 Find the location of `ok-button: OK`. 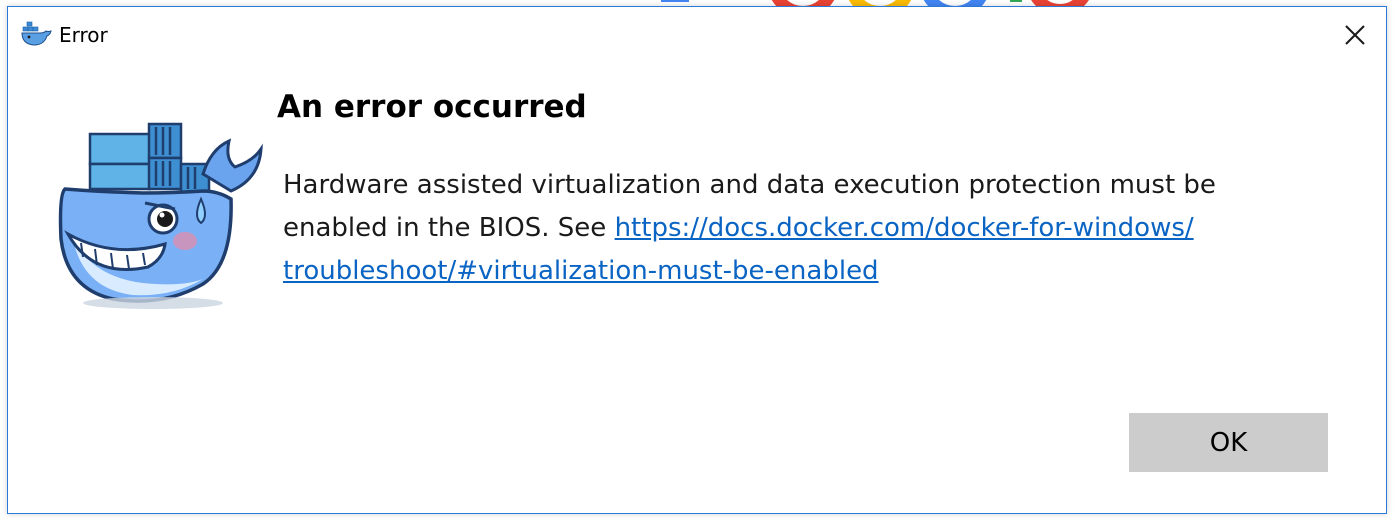

ok-button: OK is located at coordinates (1228, 442).